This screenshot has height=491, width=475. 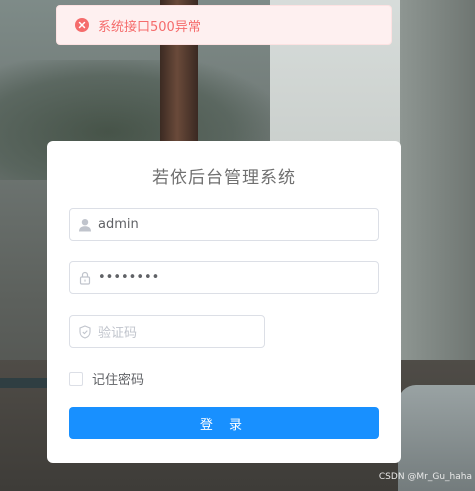 I want to click on watermark: CSDN @Mr_Gu_haha, so click(x=425, y=477).